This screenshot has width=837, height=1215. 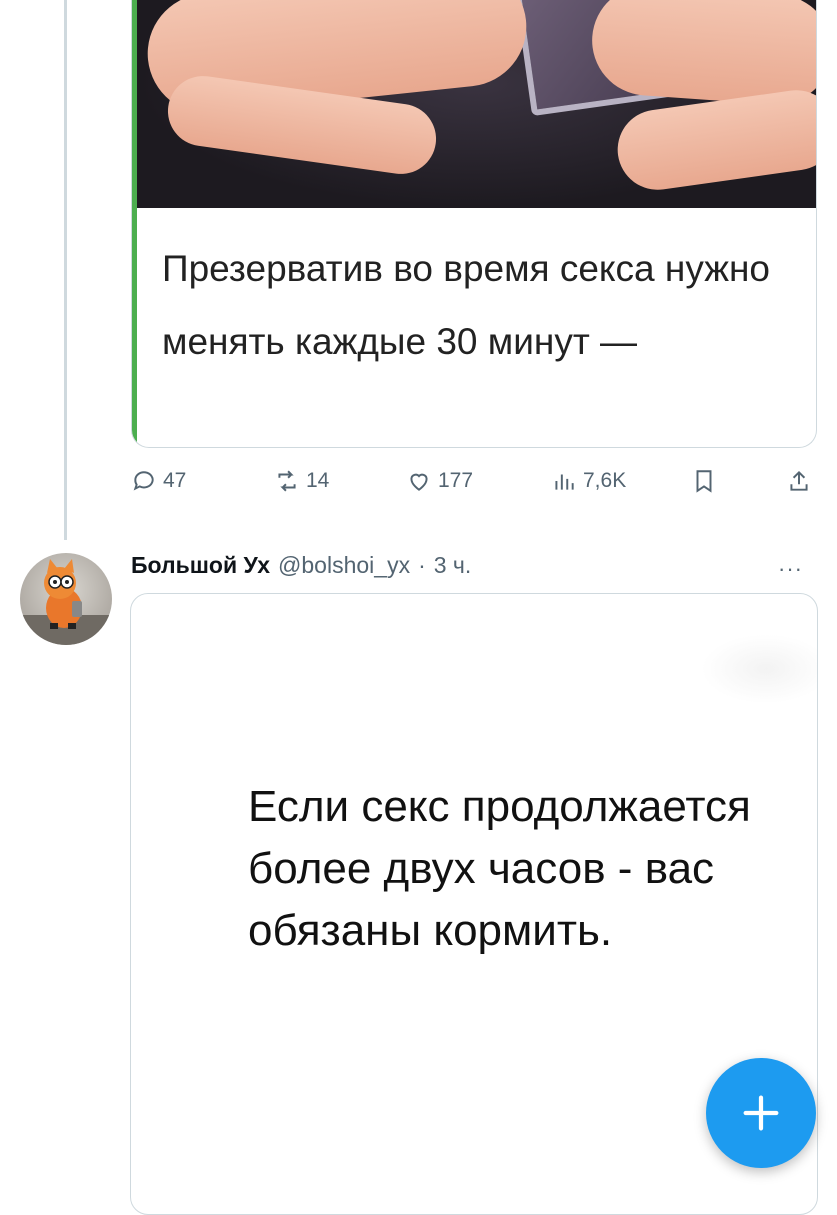 What do you see at coordinates (66, 602) in the screenshot?
I see `cat-avatar-icon` at bounding box center [66, 602].